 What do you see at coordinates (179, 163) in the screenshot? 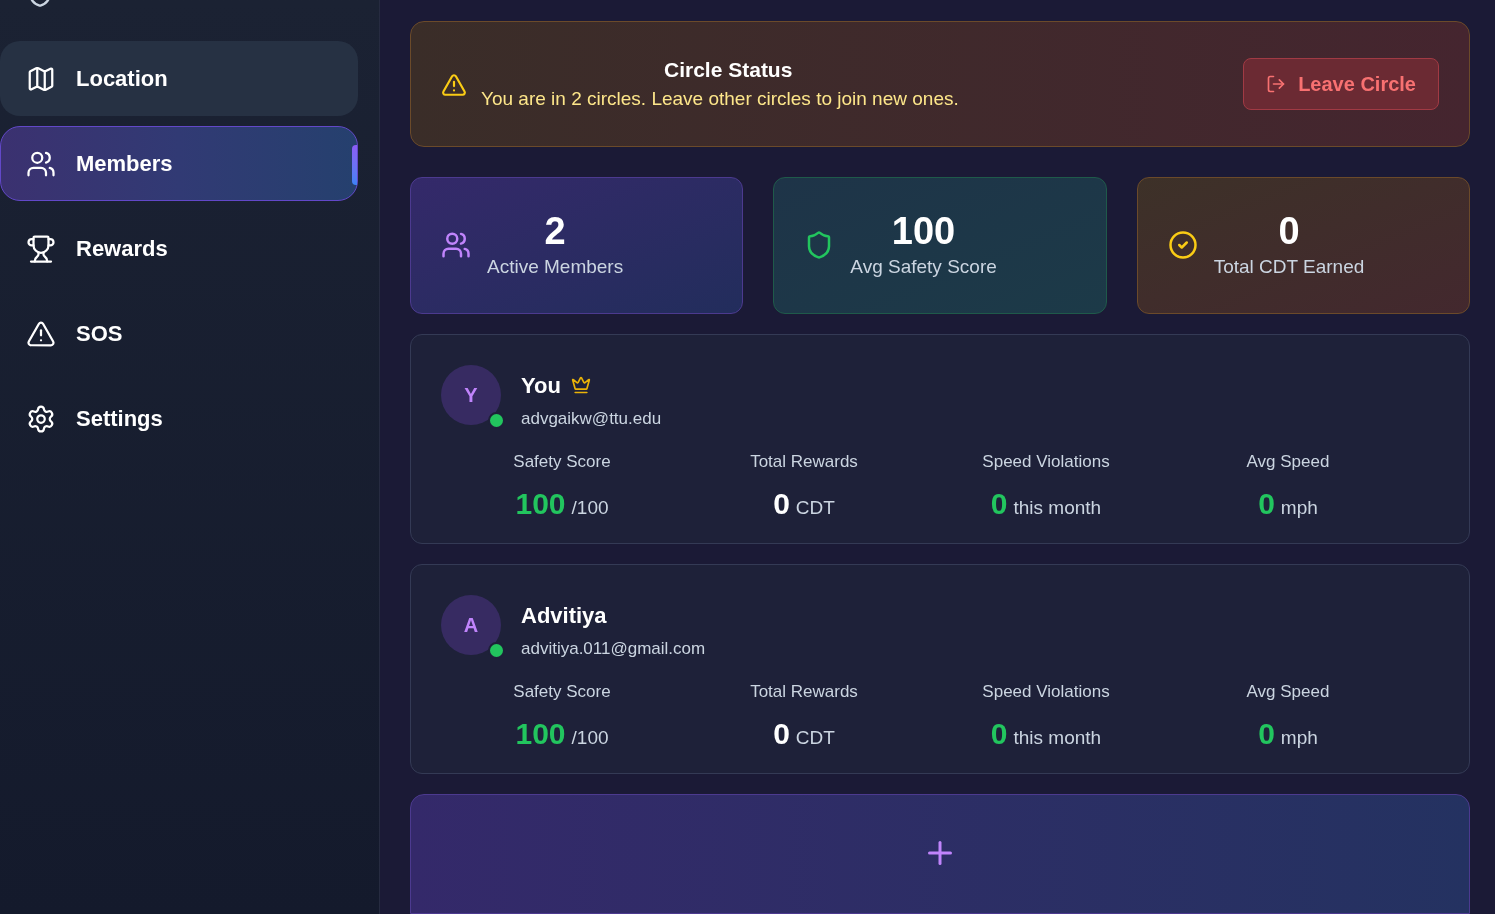
I see `sidebar-item: Members` at bounding box center [179, 163].